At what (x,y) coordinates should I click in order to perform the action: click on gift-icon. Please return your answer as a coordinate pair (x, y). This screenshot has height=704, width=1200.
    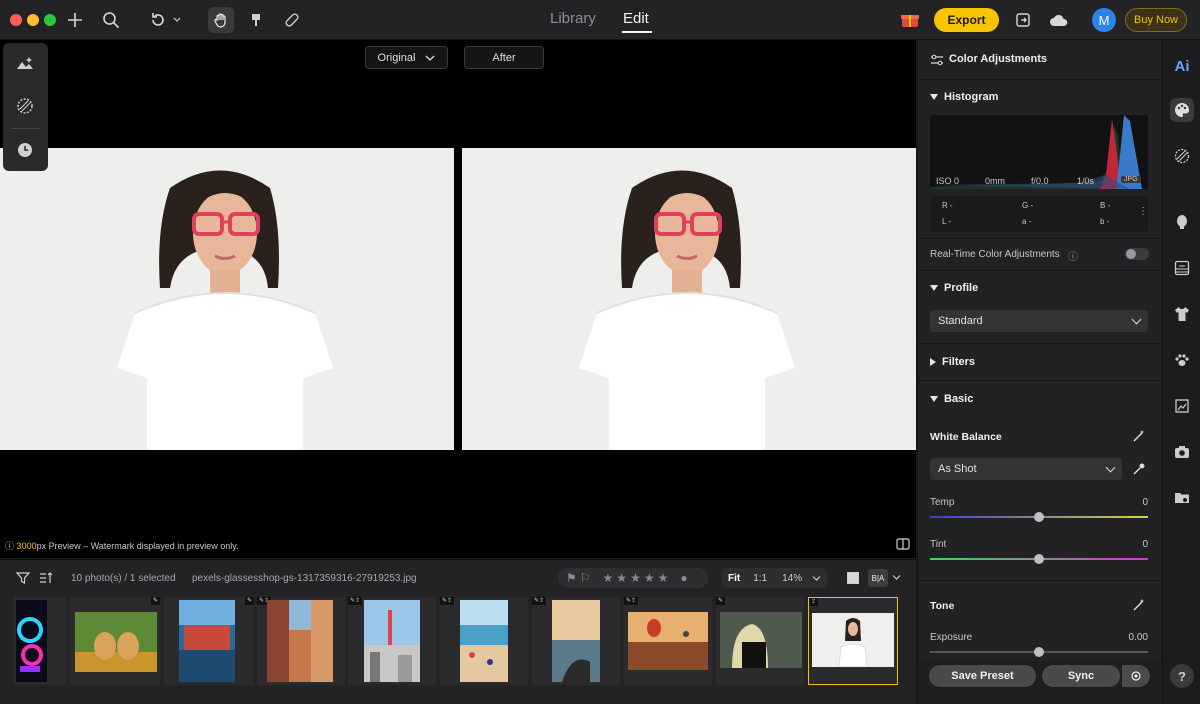
    Looking at the image, I should click on (910, 20).